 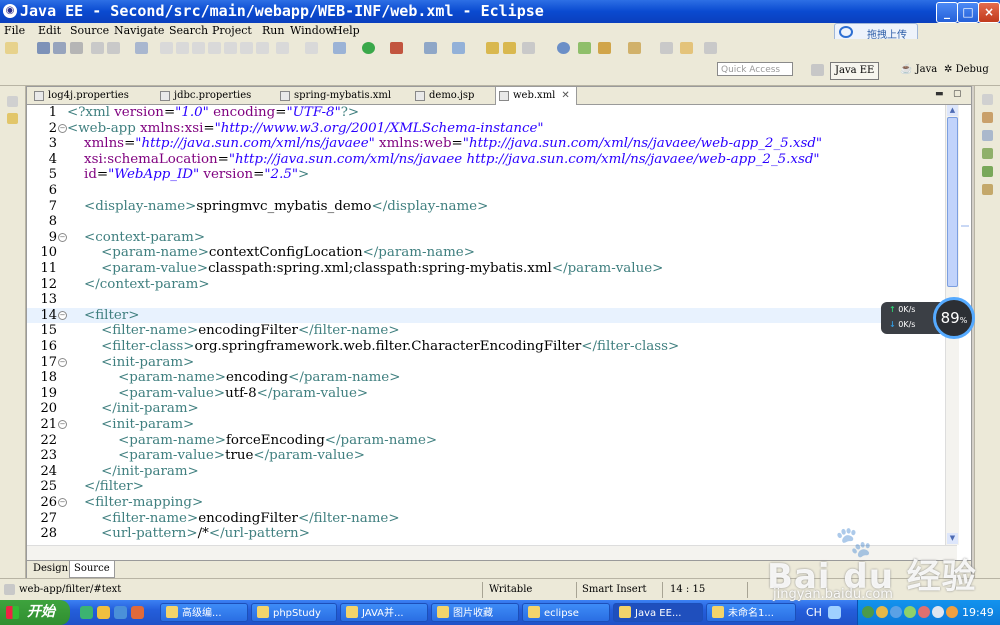 I want to click on perspective-javaee: Java EE, so click(x=855, y=71).